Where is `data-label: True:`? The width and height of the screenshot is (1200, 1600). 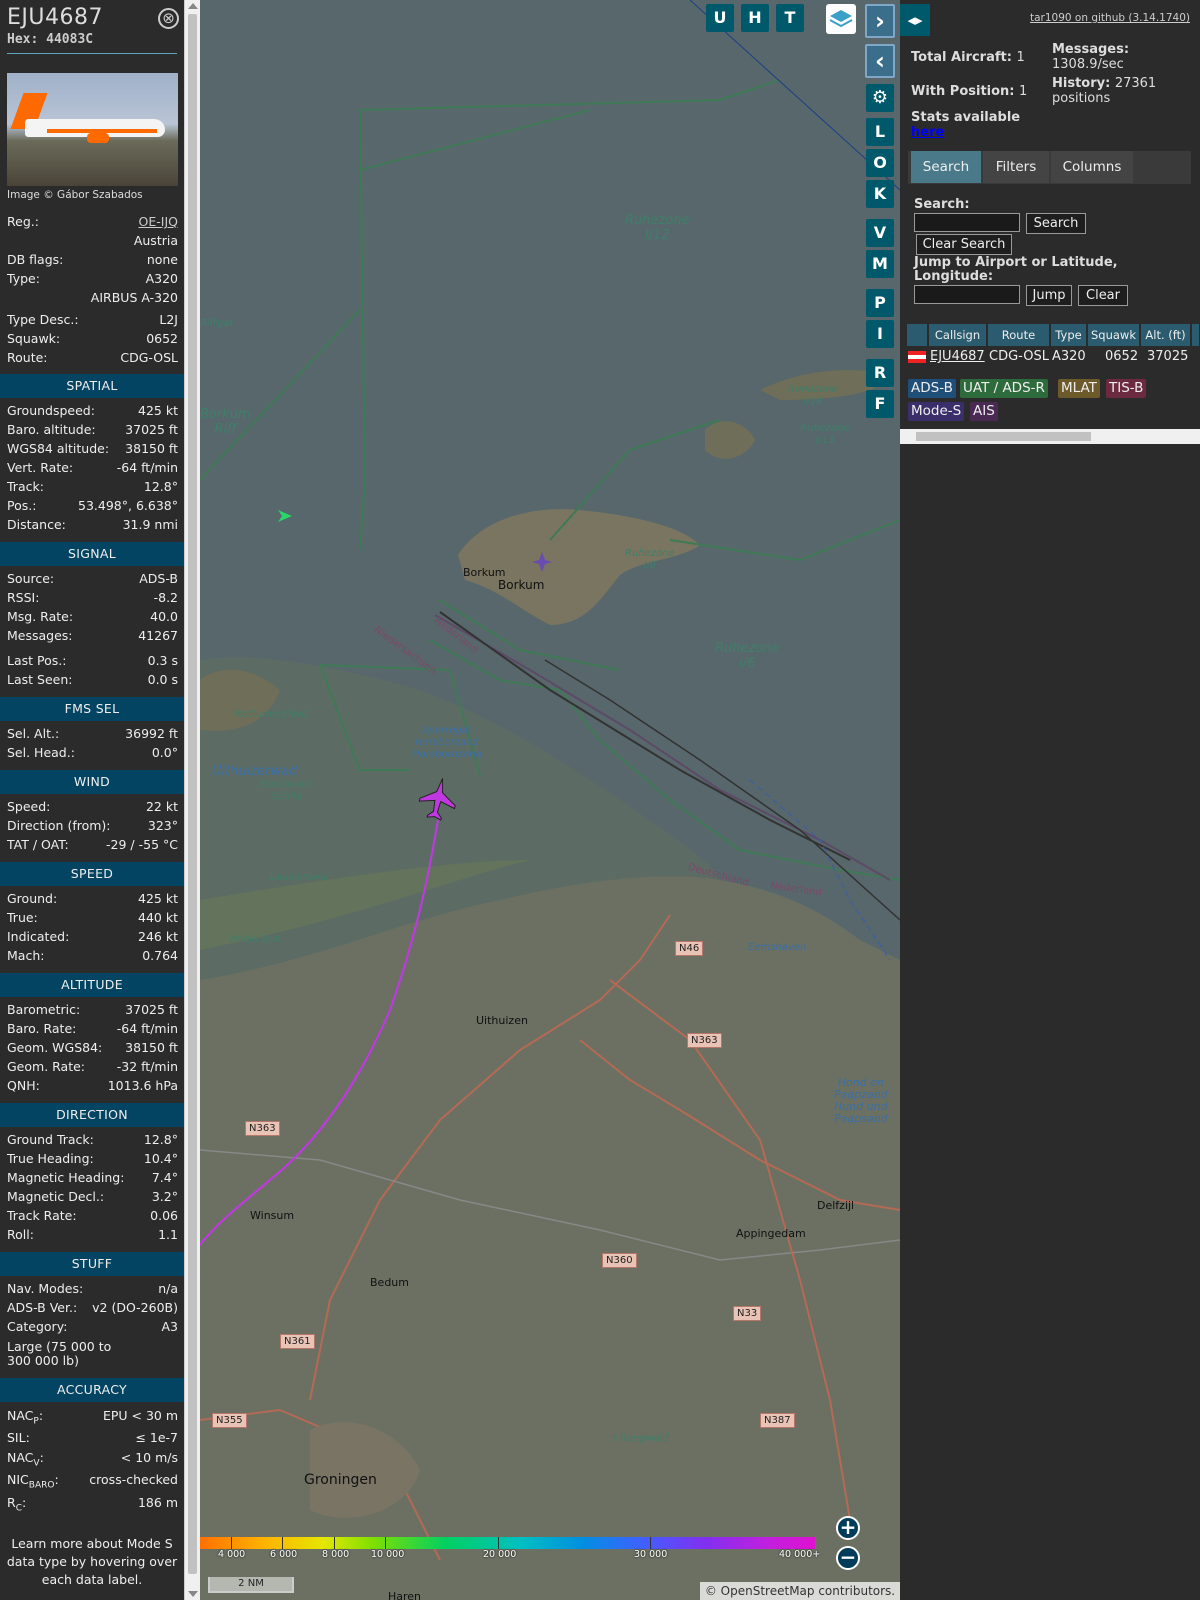
data-label: True: is located at coordinates (22, 917).